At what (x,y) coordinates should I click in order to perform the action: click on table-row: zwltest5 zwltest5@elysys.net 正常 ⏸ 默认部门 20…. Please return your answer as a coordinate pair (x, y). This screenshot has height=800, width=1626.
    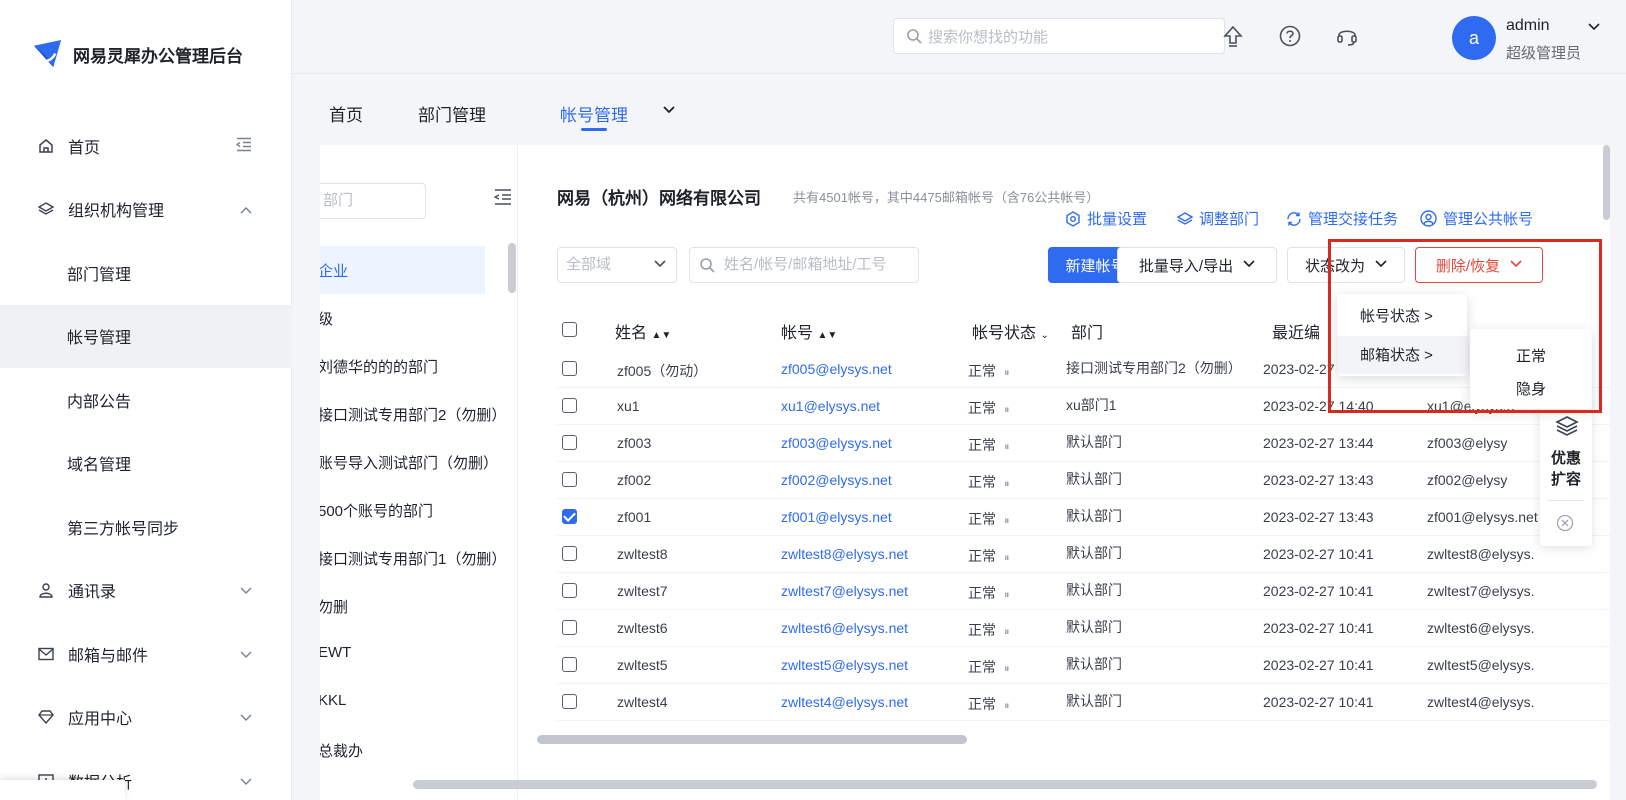
    Looking at the image, I should click on (1083, 665).